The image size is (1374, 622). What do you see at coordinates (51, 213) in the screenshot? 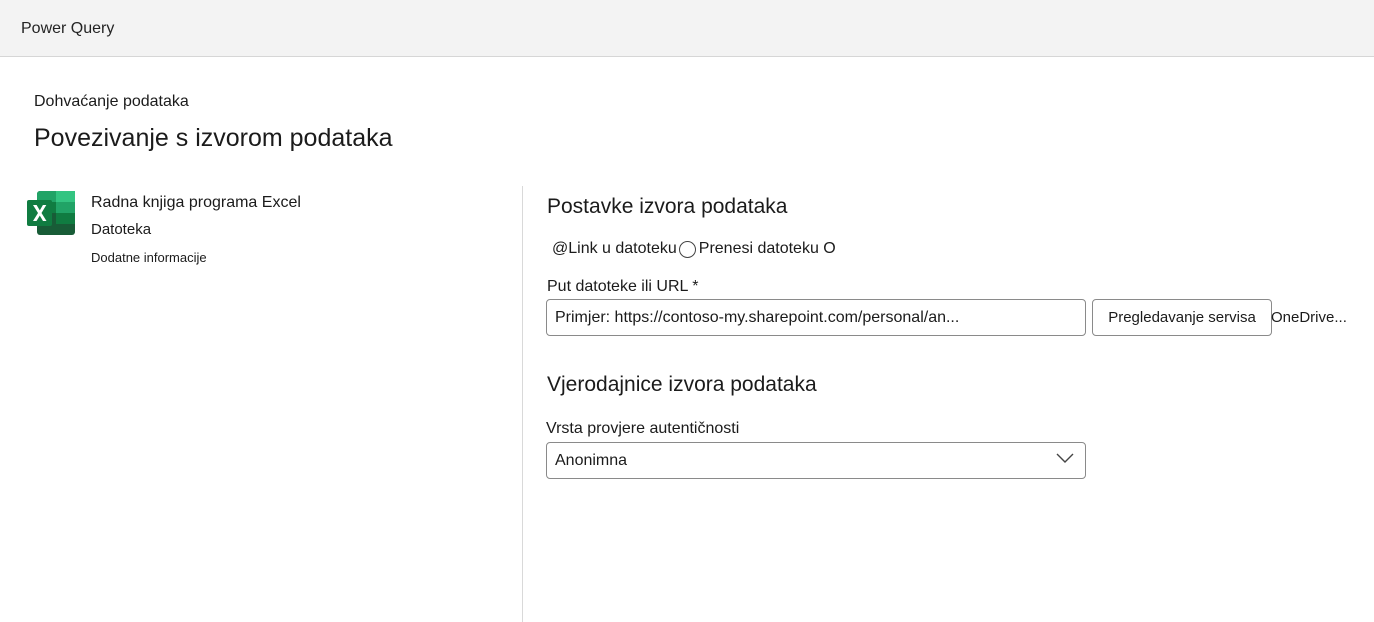
I see `excel-icon` at bounding box center [51, 213].